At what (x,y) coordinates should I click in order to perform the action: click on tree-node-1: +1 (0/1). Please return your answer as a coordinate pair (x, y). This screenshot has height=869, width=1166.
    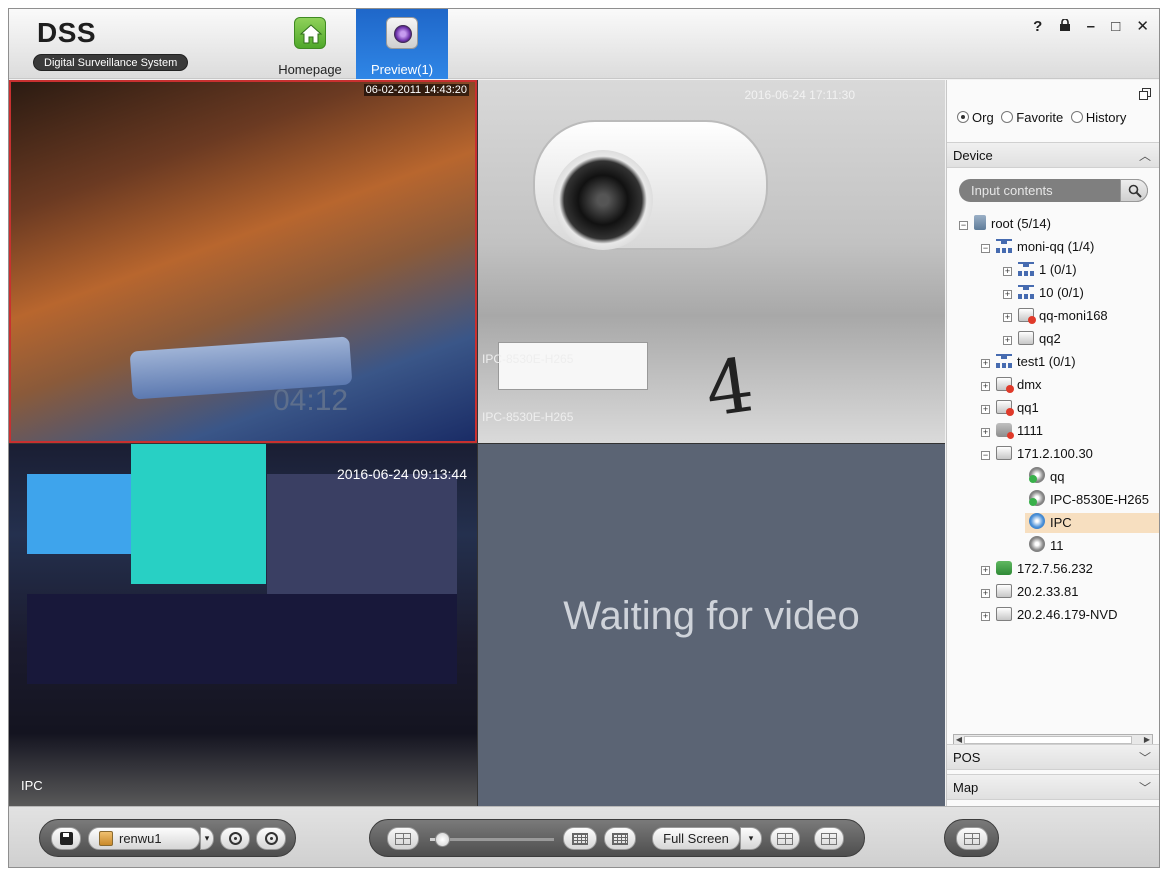
    Looking at the image, I should click on (1040, 270).